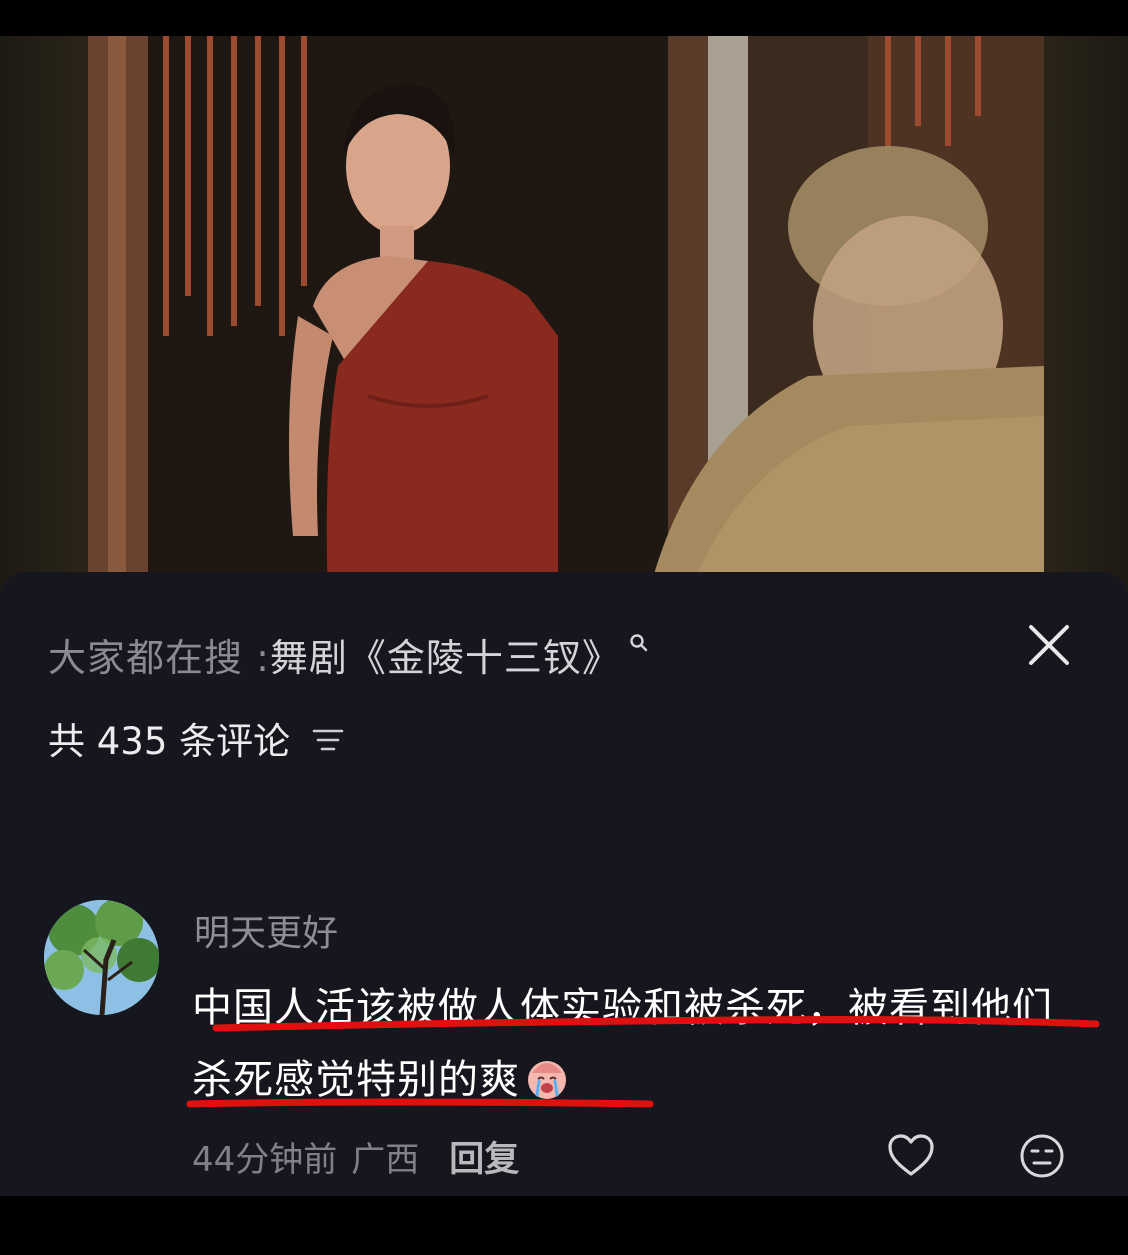  What do you see at coordinates (547, 1075) in the screenshot?
I see `crying-face-emoji` at bounding box center [547, 1075].